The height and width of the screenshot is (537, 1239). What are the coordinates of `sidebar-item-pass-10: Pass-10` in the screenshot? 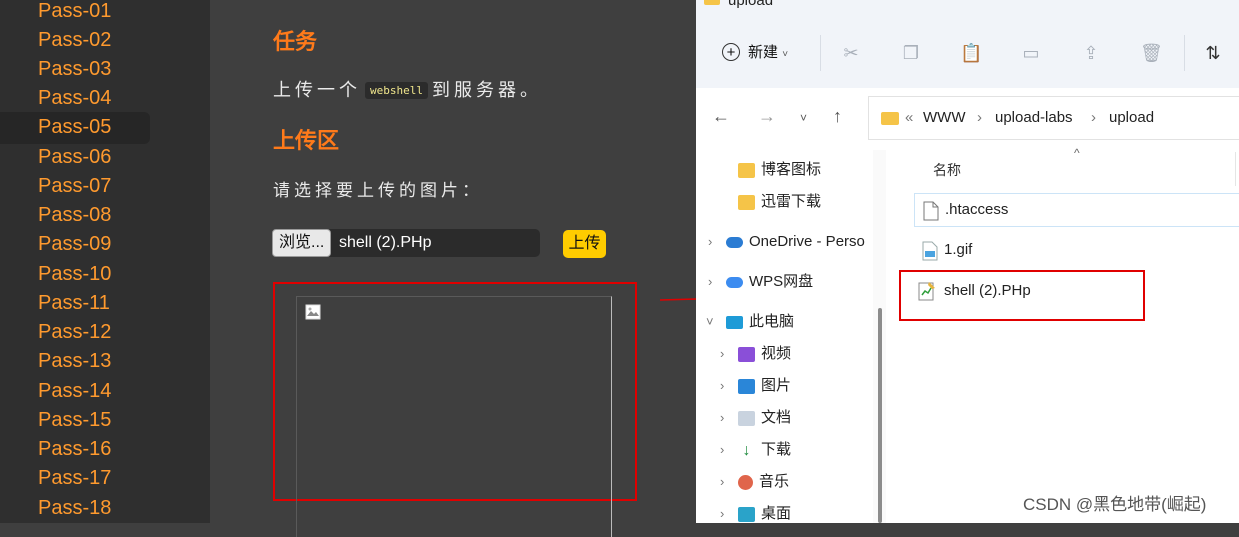 It's located at (75, 275).